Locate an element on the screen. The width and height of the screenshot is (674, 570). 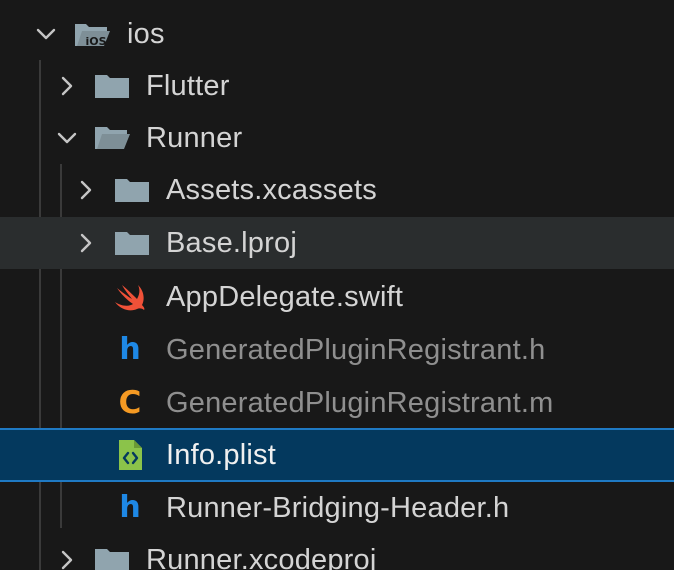
tree-item-label: Runner-Bridging-Header.h is located at coordinates (338, 508).